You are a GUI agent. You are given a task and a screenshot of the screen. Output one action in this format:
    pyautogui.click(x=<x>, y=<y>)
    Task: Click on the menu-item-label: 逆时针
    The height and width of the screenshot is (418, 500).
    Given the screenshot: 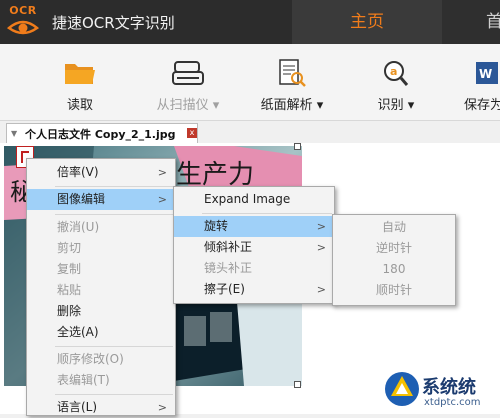 What is the action you would take?
    pyautogui.click(x=393, y=248)
    